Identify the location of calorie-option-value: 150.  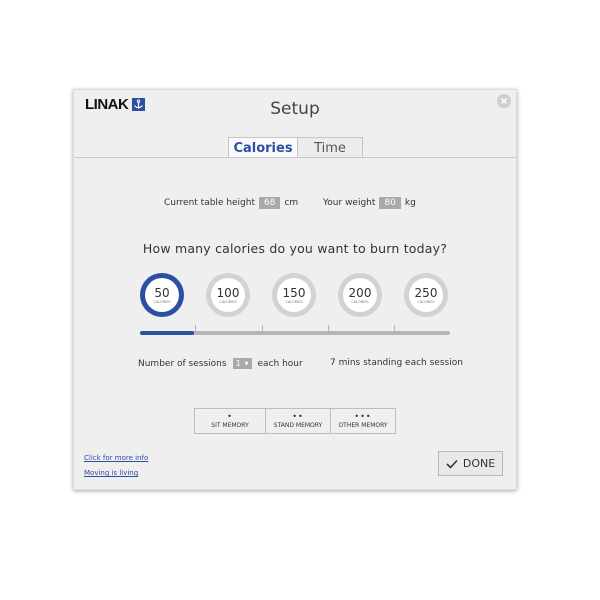
(294, 292).